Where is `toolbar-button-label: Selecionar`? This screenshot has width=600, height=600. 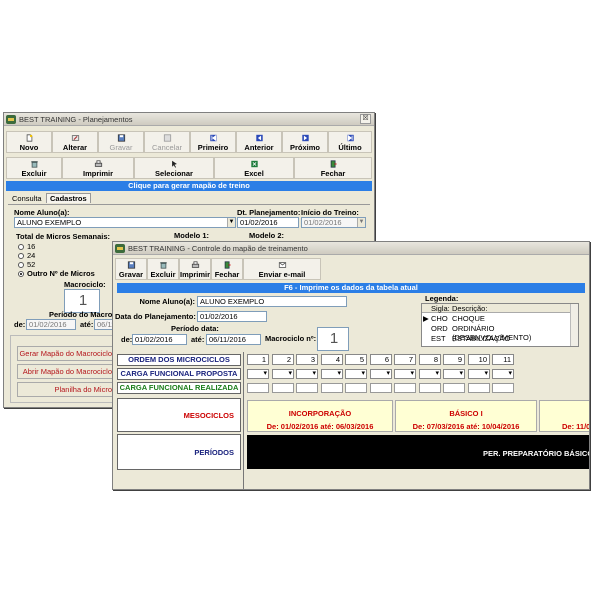 toolbar-button-label: Selecionar is located at coordinates (174, 173).